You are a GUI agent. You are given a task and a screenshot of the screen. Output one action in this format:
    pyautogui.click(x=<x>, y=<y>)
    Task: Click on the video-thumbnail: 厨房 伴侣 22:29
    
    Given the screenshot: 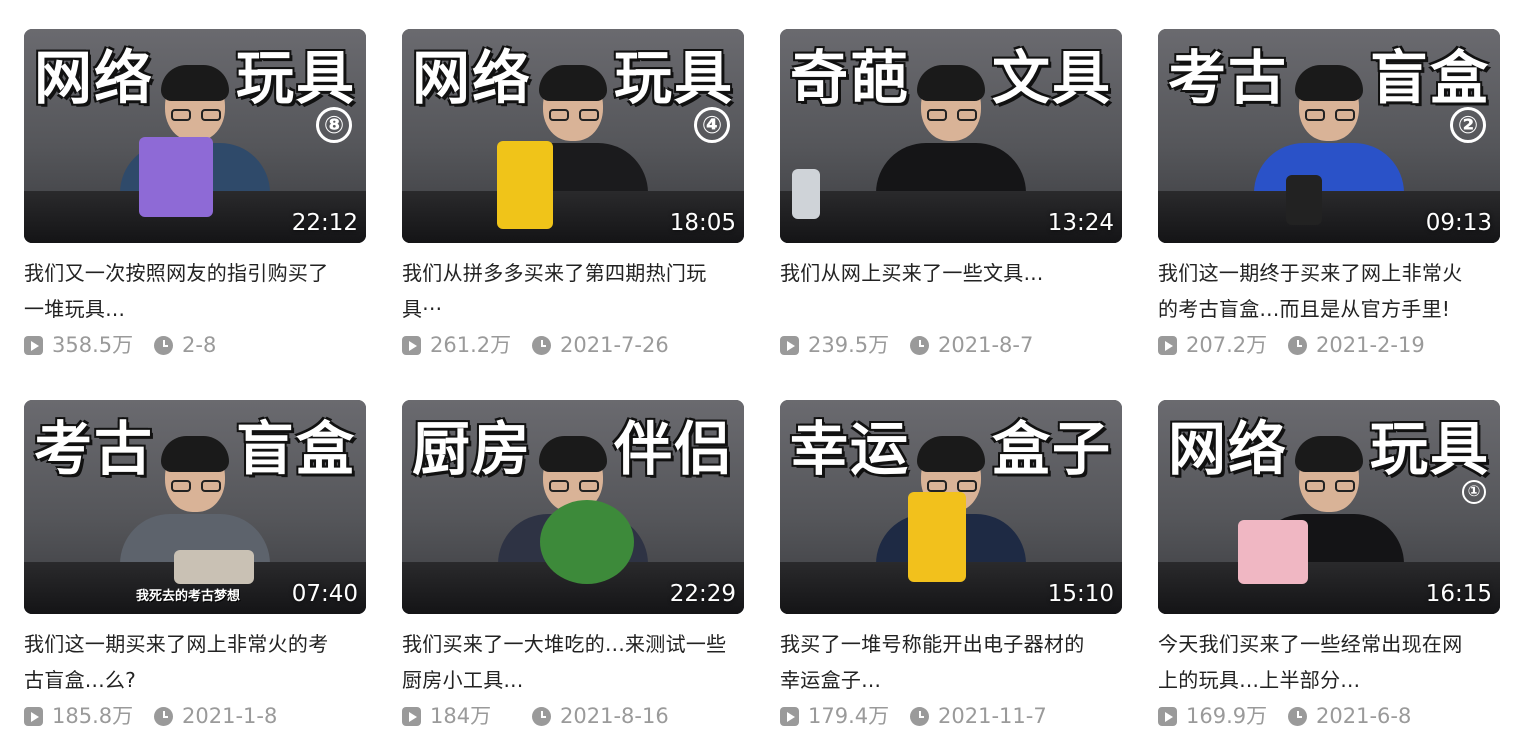 What is the action you would take?
    pyautogui.click(x=573, y=507)
    